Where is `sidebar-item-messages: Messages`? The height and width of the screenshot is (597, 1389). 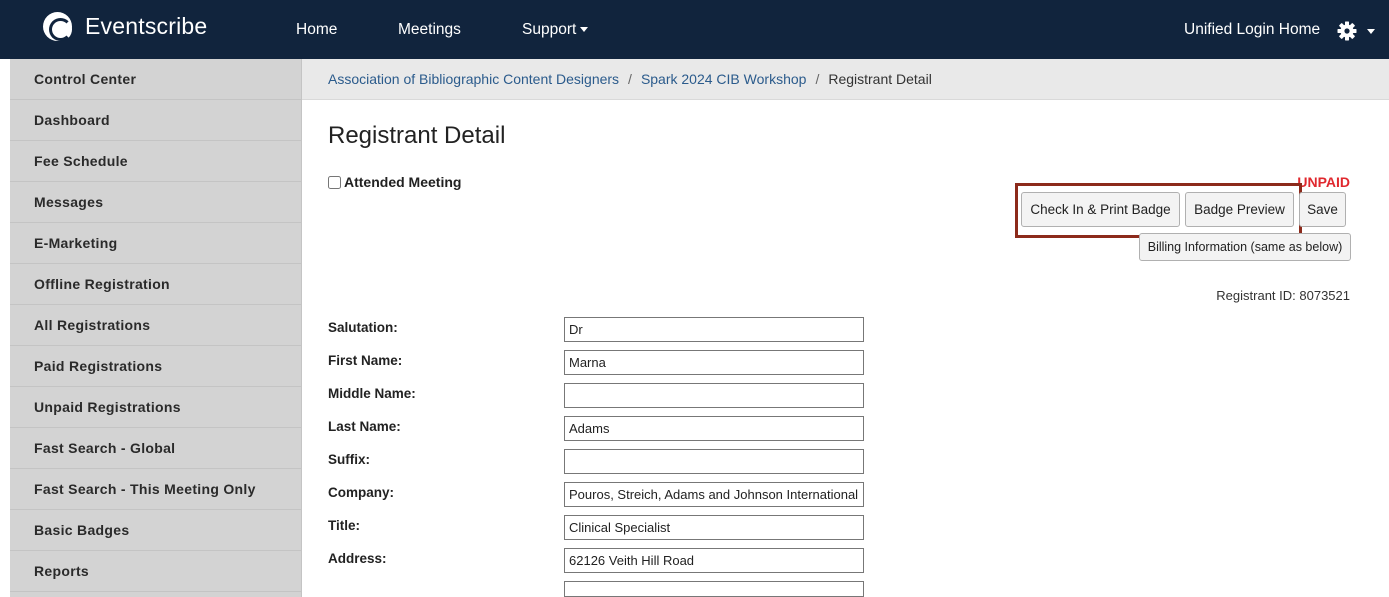
sidebar-item-messages: Messages is located at coordinates (155, 202).